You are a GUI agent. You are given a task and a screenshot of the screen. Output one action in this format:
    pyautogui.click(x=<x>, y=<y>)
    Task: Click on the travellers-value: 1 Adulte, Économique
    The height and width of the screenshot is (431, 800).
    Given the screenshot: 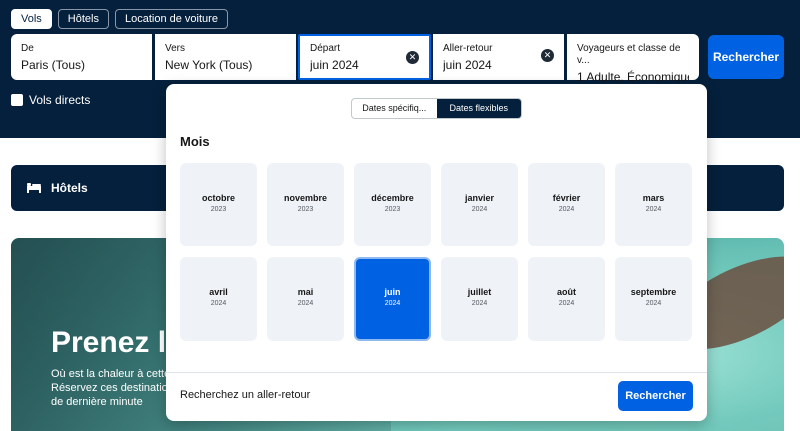 What is the action you would take?
    pyautogui.click(x=633, y=77)
    